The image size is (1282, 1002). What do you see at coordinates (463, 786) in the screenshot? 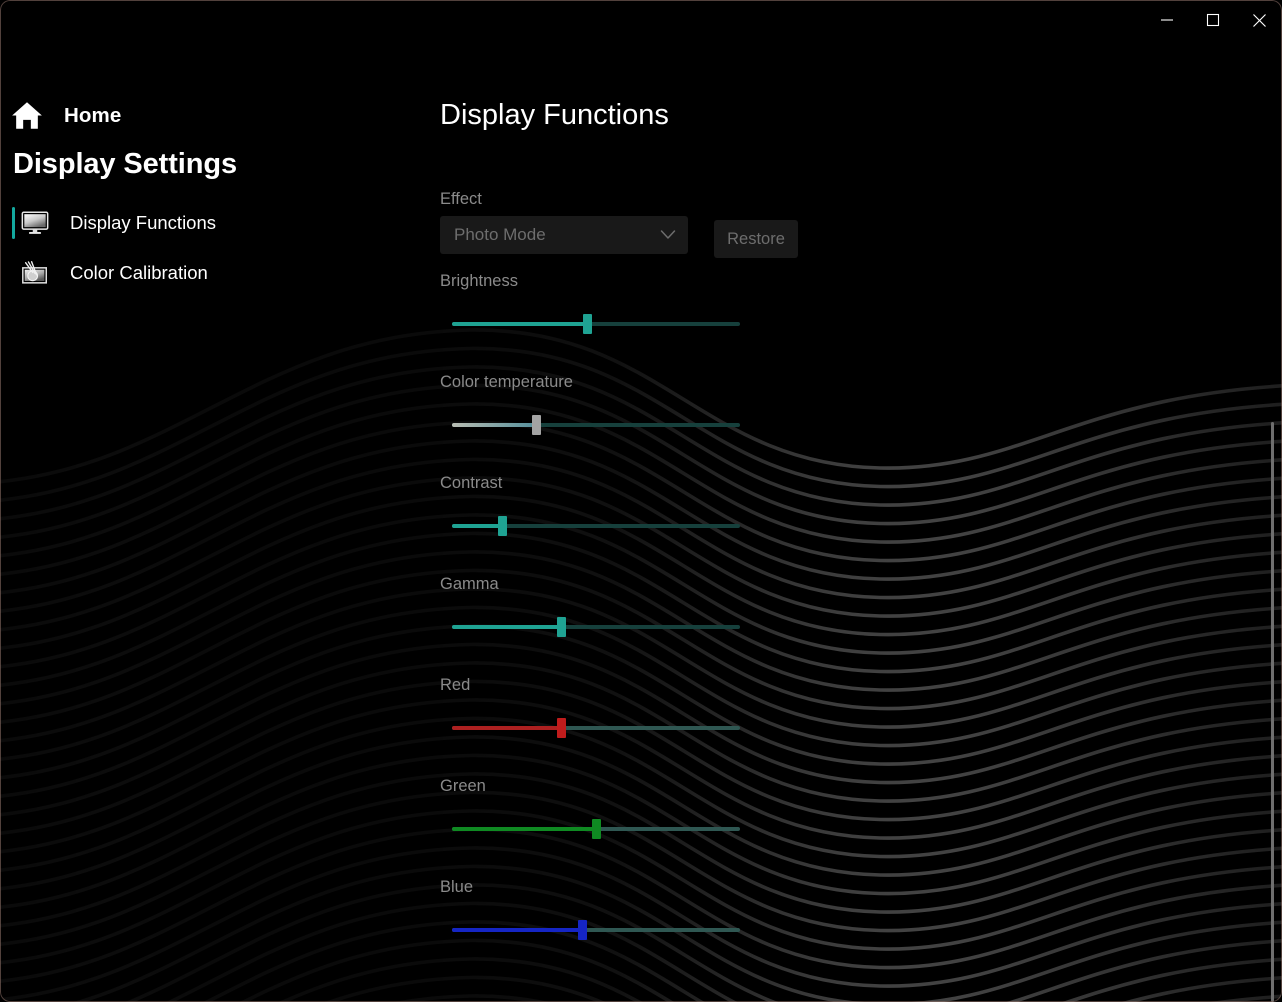
I see `slider-label: Green` at bounding box center [463, 786].